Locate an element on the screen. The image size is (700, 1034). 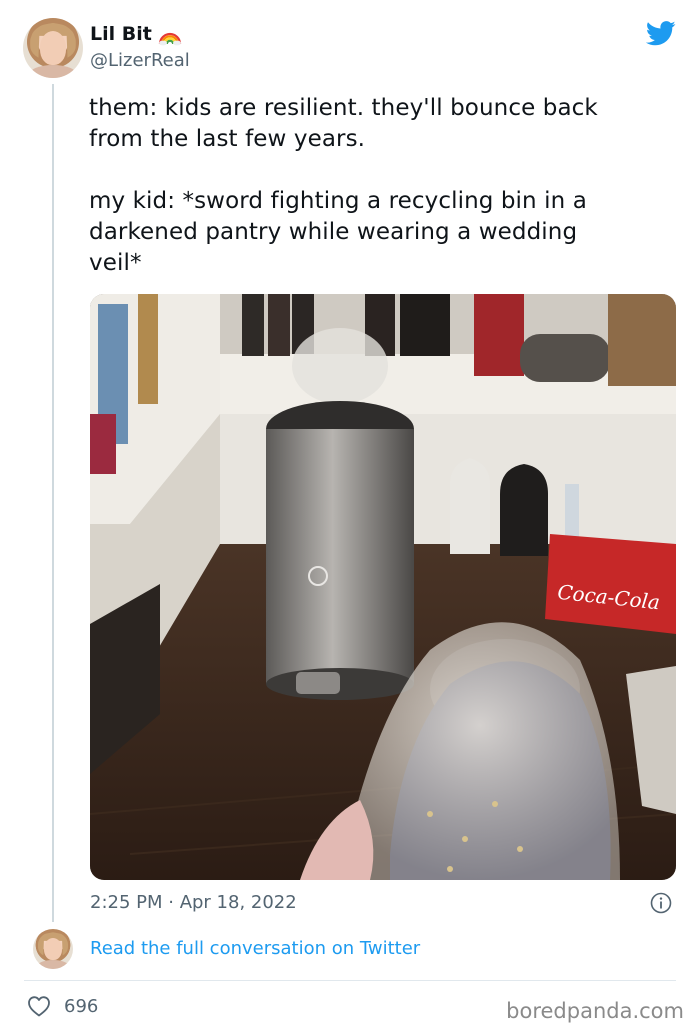
watermark: boredpanda.com is located at coordinates (595, 1011).